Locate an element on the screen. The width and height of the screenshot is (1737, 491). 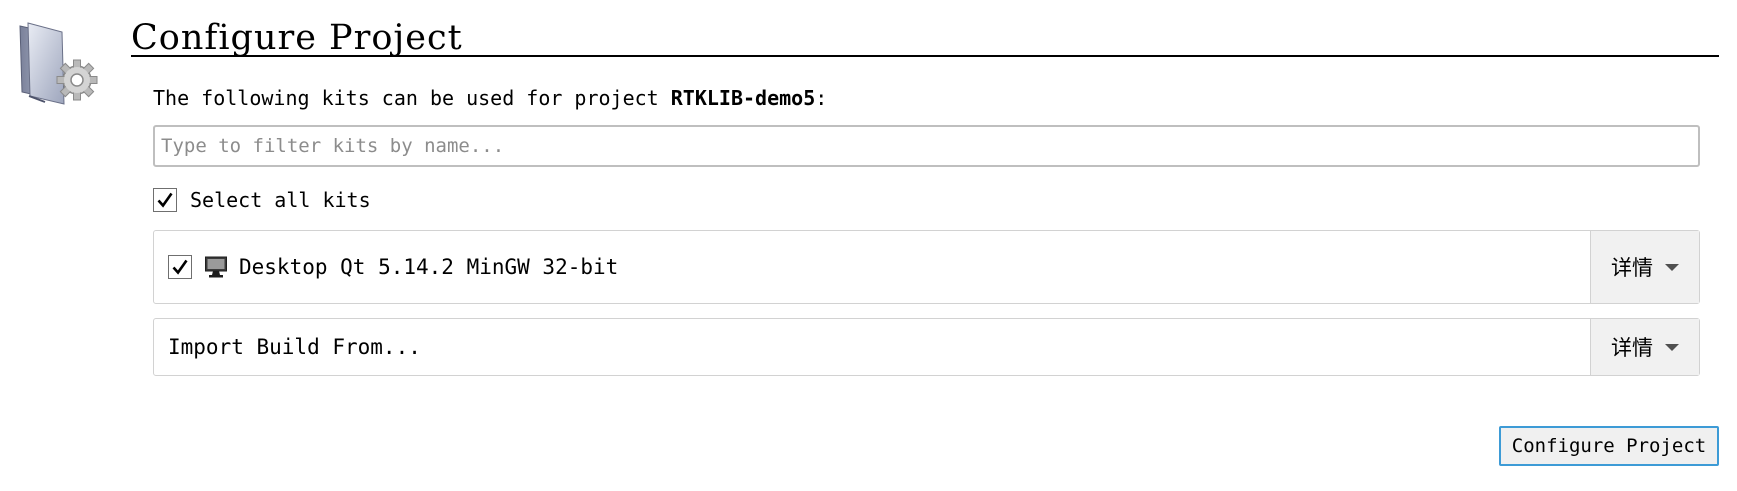
folder-gear-graphic is located at coordinates (58, 63).